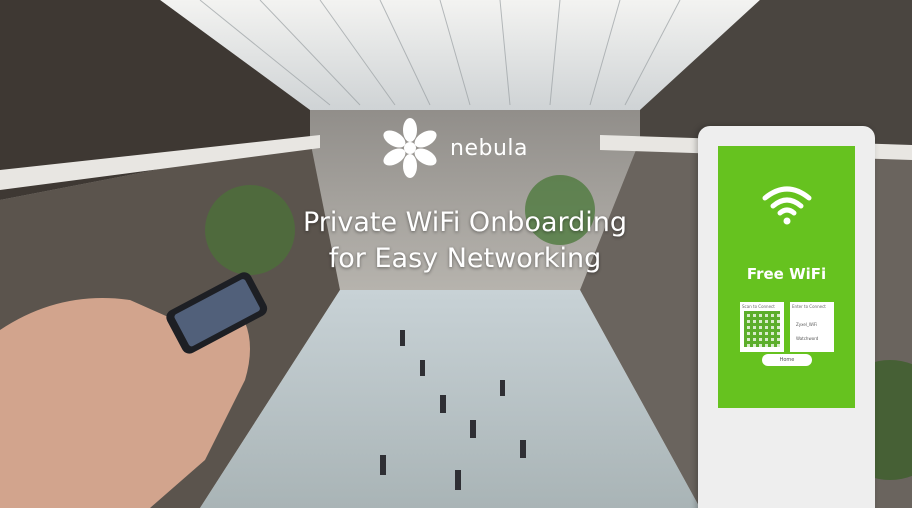 The height and width of the screenshot is (508, 912). Describe the element at coordinates (787, 360) in the screenshot. I see `home-button: Home` at that location.